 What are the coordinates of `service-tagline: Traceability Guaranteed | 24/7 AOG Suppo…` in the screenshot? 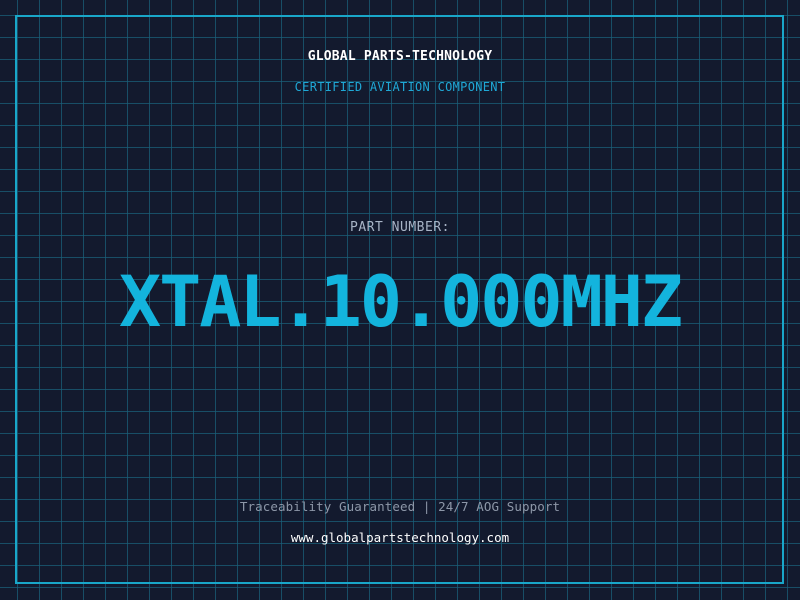 It's located at (400, 506).